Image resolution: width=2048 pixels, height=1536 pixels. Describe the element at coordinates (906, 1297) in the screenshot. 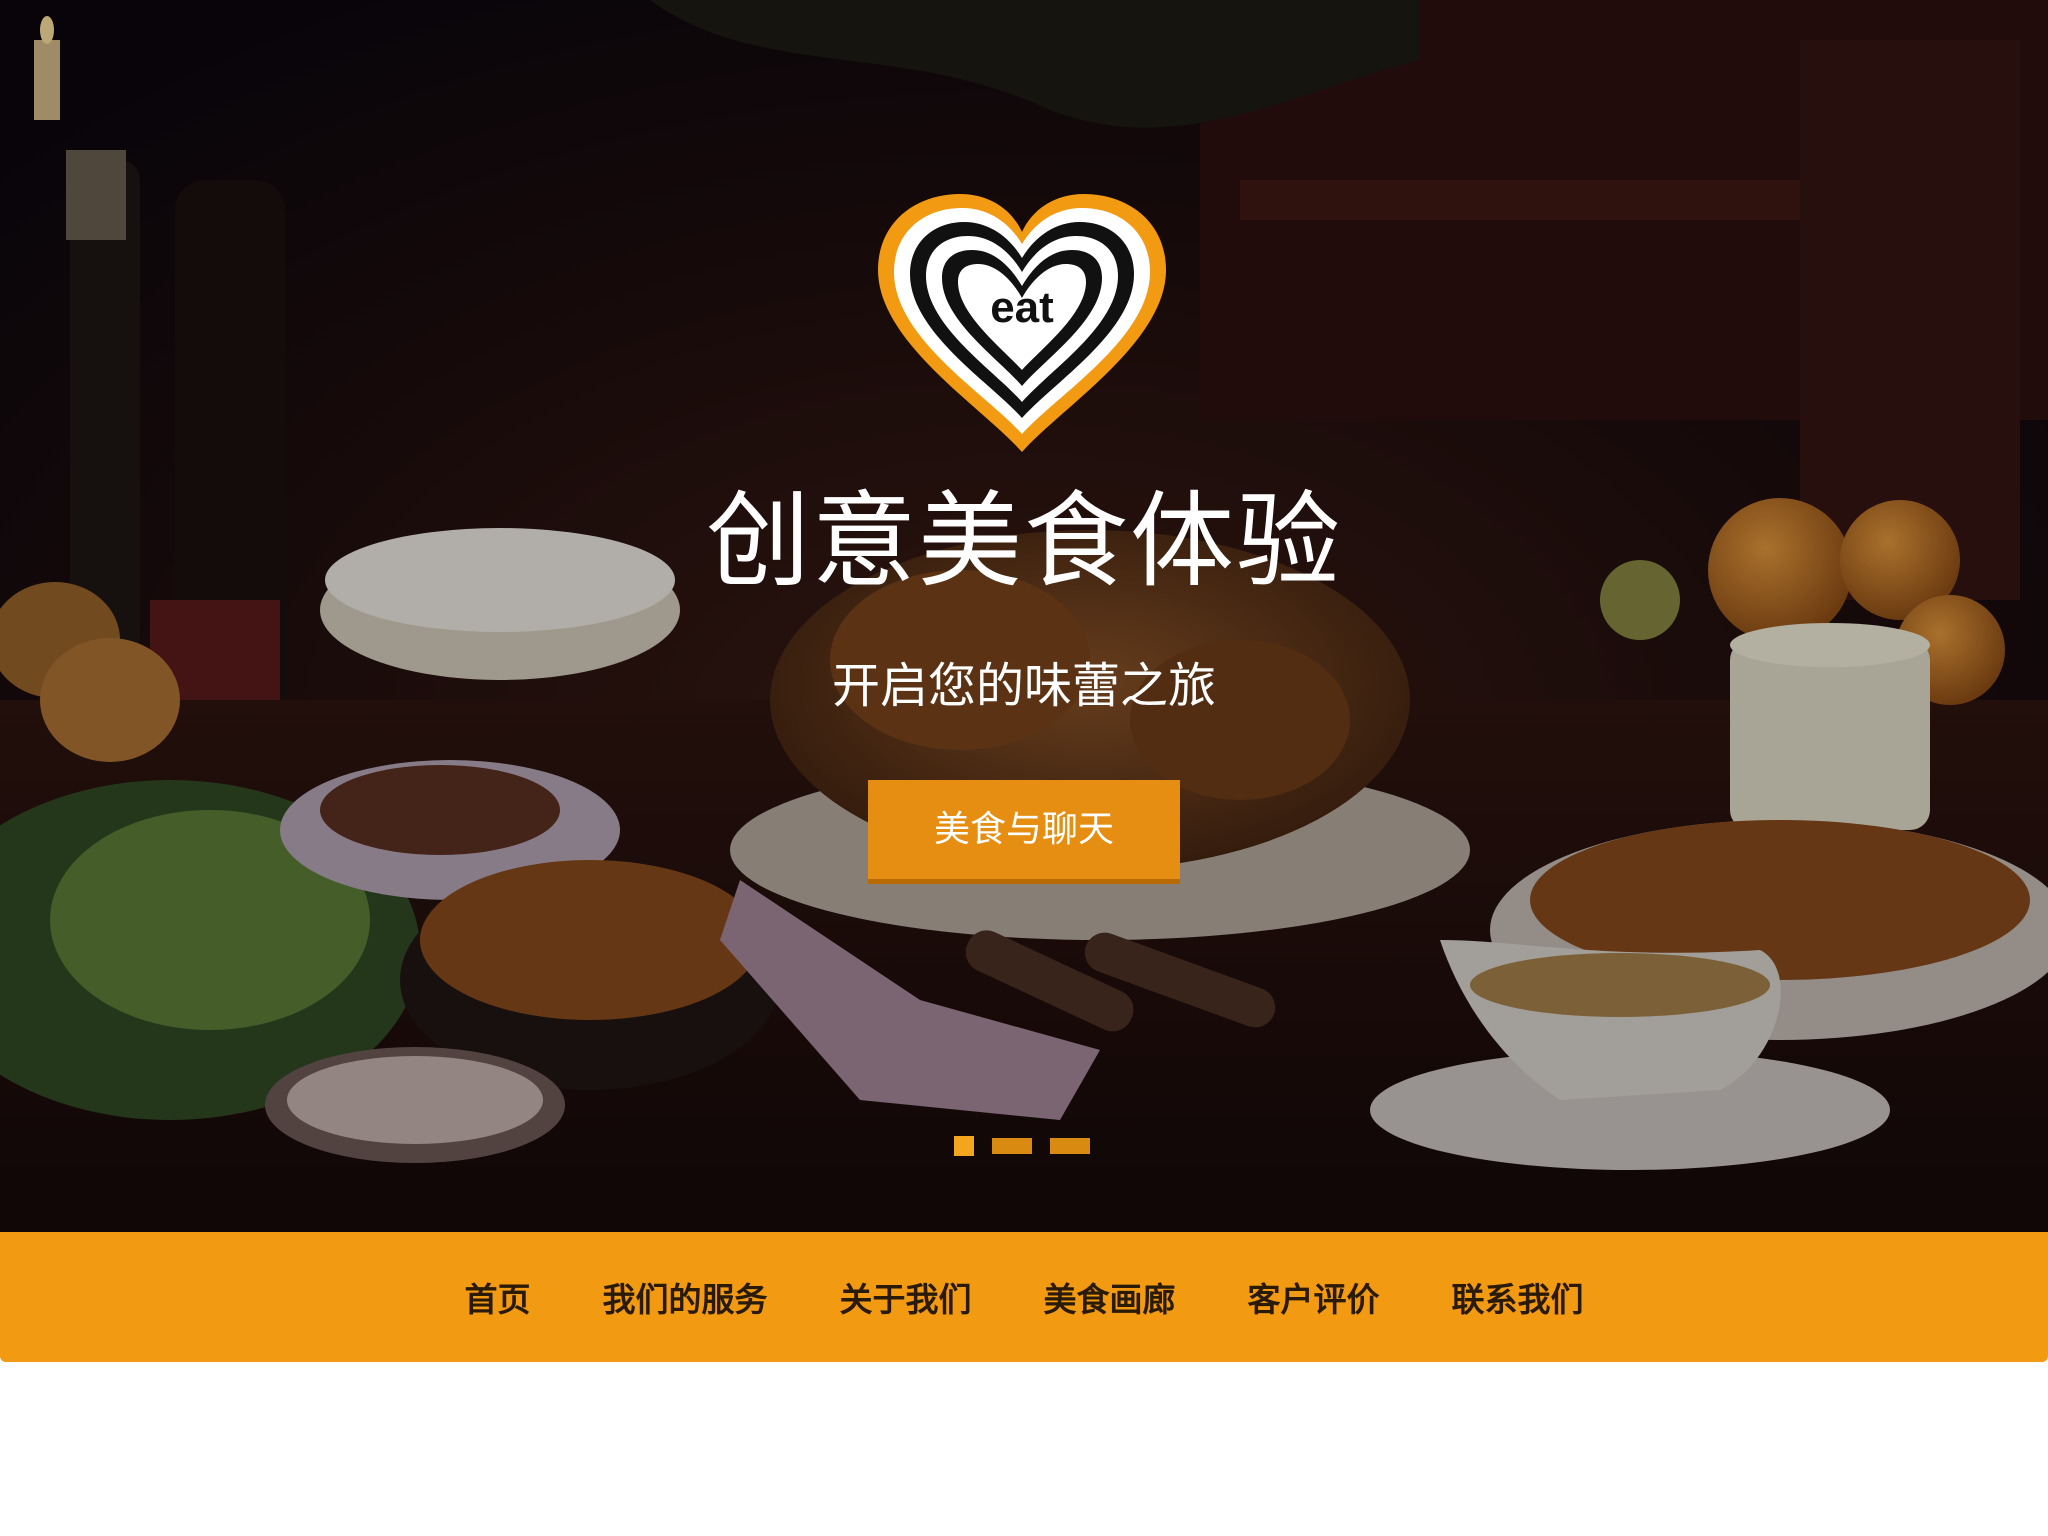

I see `nav-item-about: 关于我们` at that location.